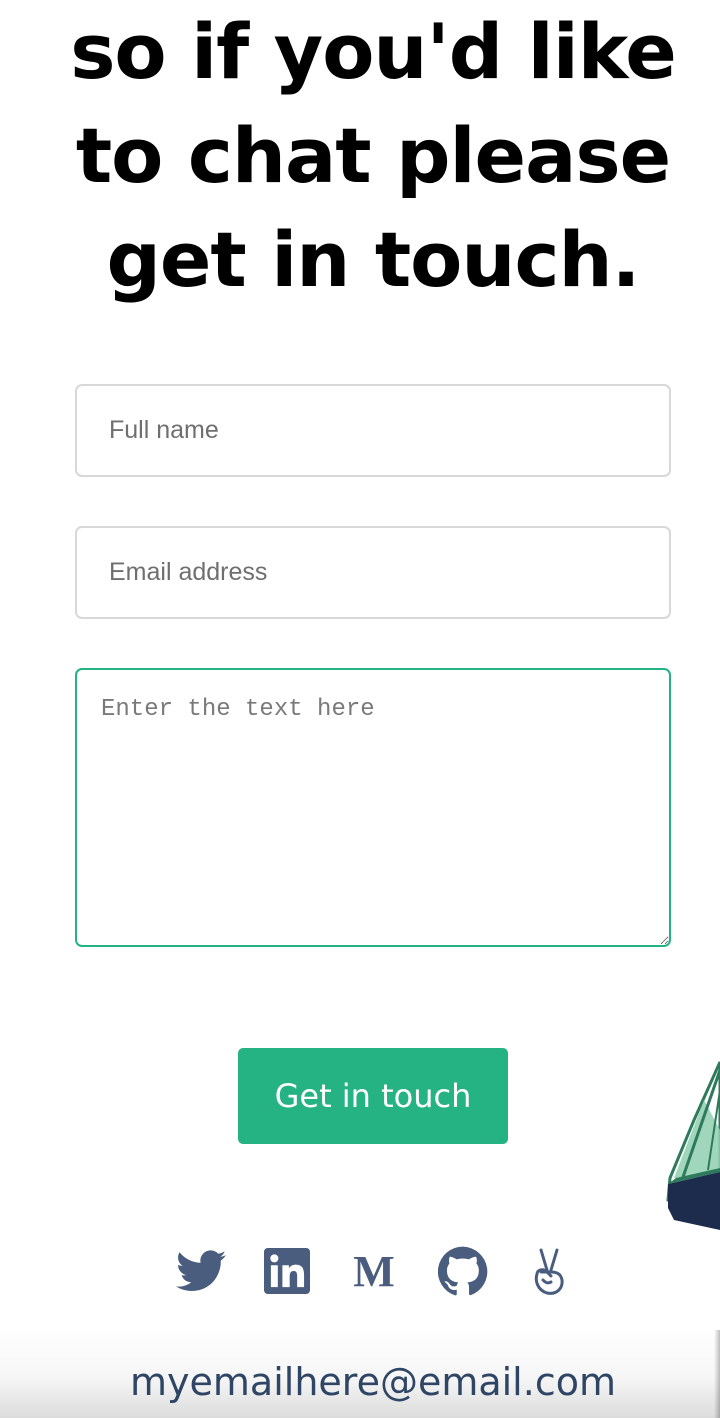 This screenshot has width=720, height=1418. Describe the element at coordinates (360, 1382) in the screenshot. I see `contact-email-link: myemailhere@email.com` at that location.